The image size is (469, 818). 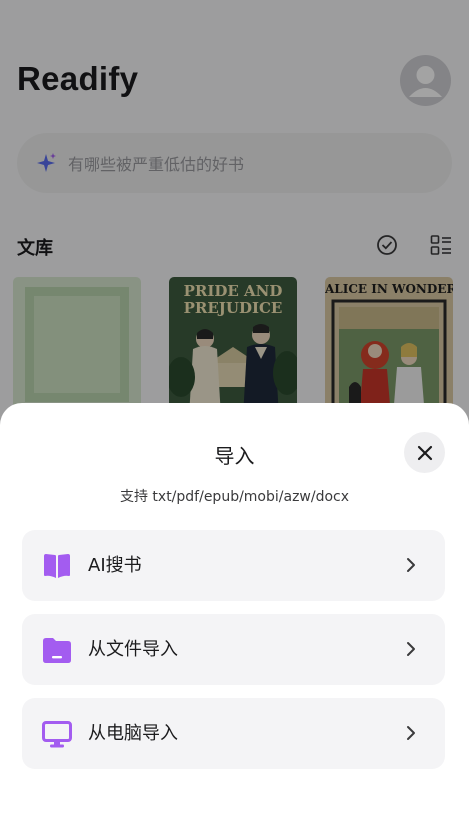 What do you see at coordinates (234, 497) in the screenshot?
I see `supported-formats: 支持 txt/pdf/epub/mobi/azw/docx` at bounding box center [234, 497].